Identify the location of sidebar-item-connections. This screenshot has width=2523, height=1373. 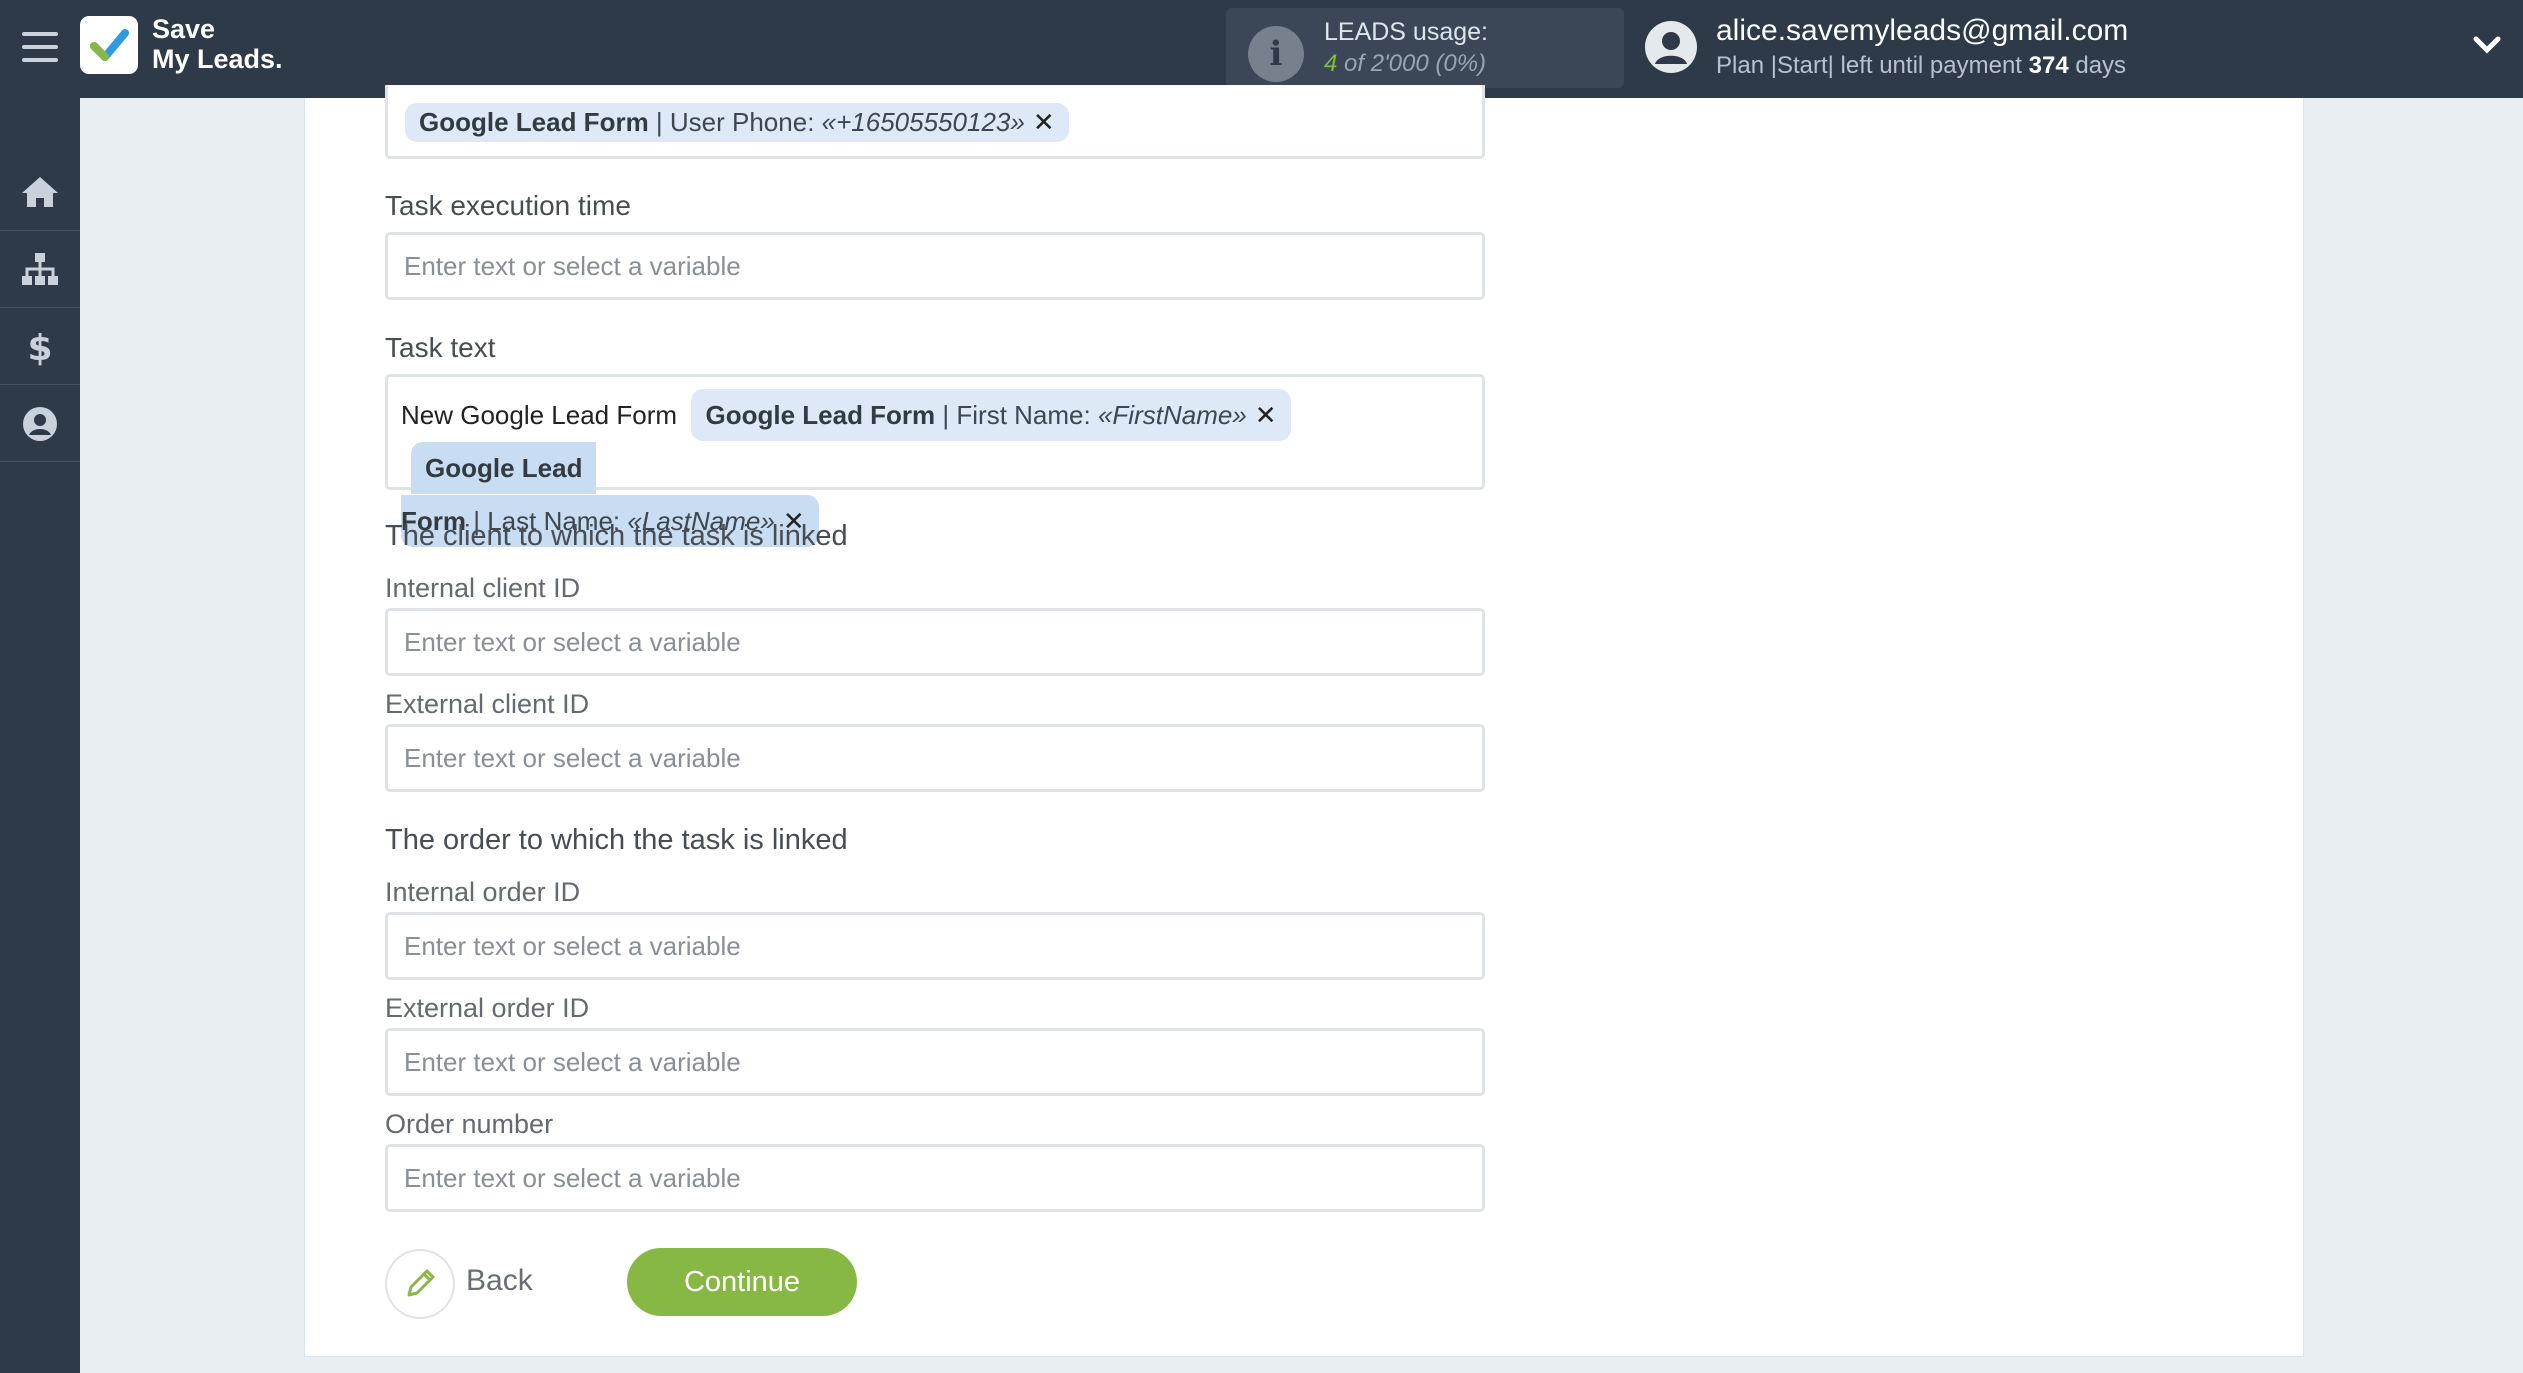
(40, 269).